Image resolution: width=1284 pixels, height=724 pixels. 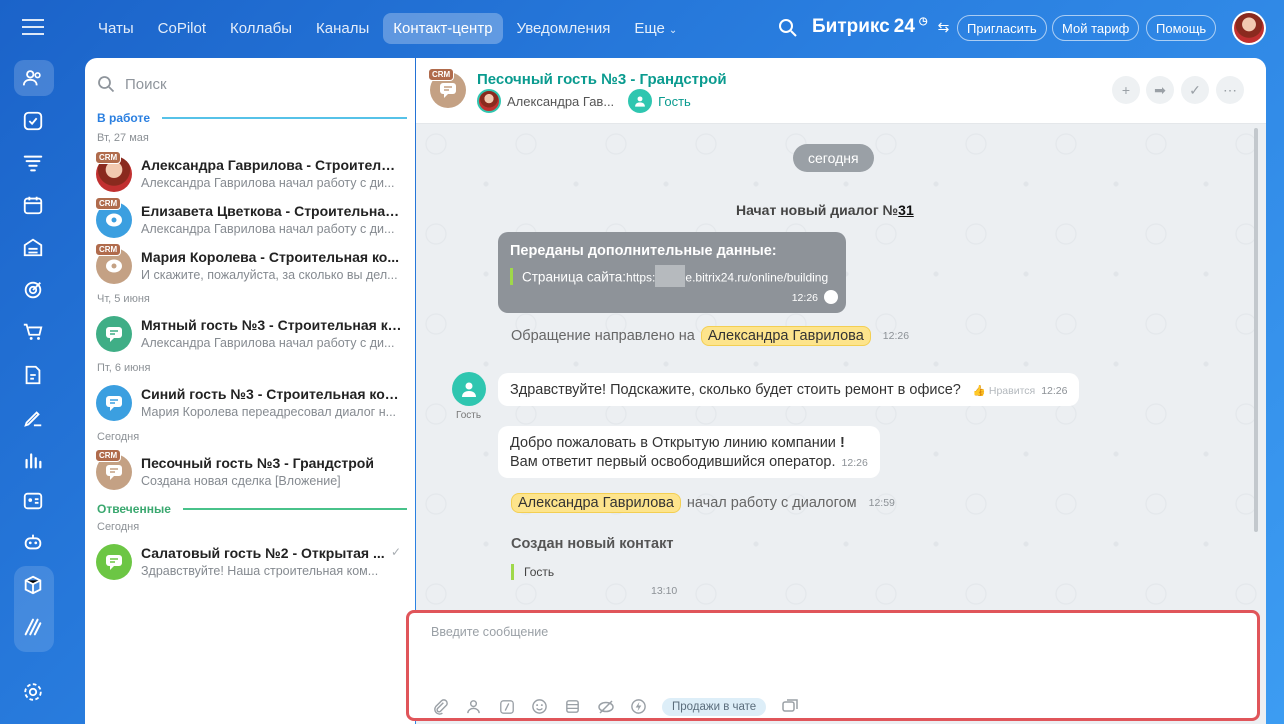 What do you see at coordinates (638, 706) in the screenshot?
I see `lightning-icon` at bounding box center [638, 706].